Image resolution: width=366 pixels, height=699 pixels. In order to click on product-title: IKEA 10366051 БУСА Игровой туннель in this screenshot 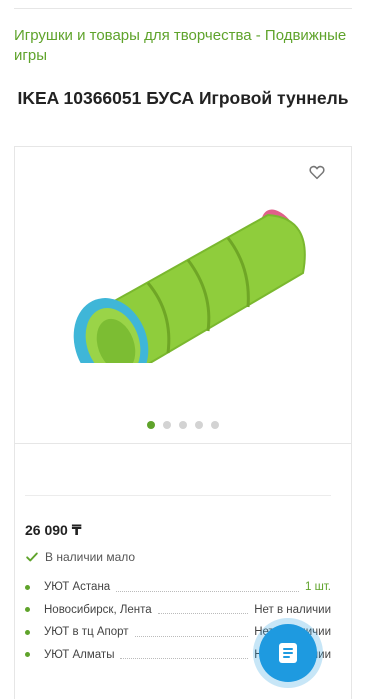, I will do `click(183, 98)`.